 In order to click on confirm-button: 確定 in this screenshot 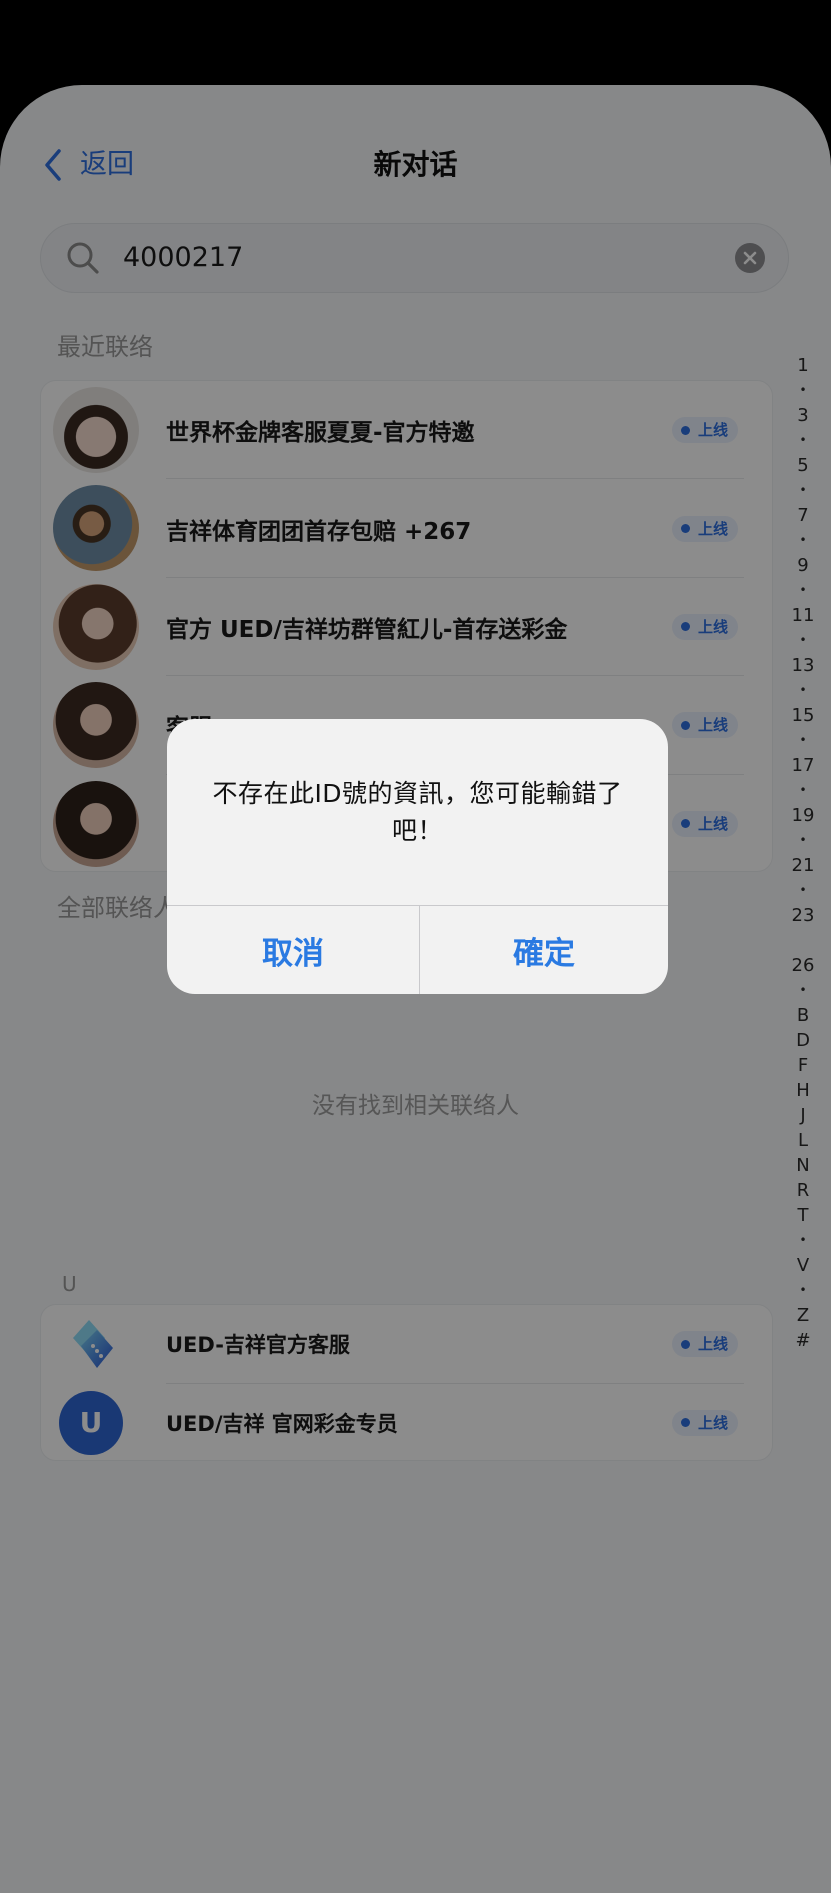, I will do `click(544, 950)`.